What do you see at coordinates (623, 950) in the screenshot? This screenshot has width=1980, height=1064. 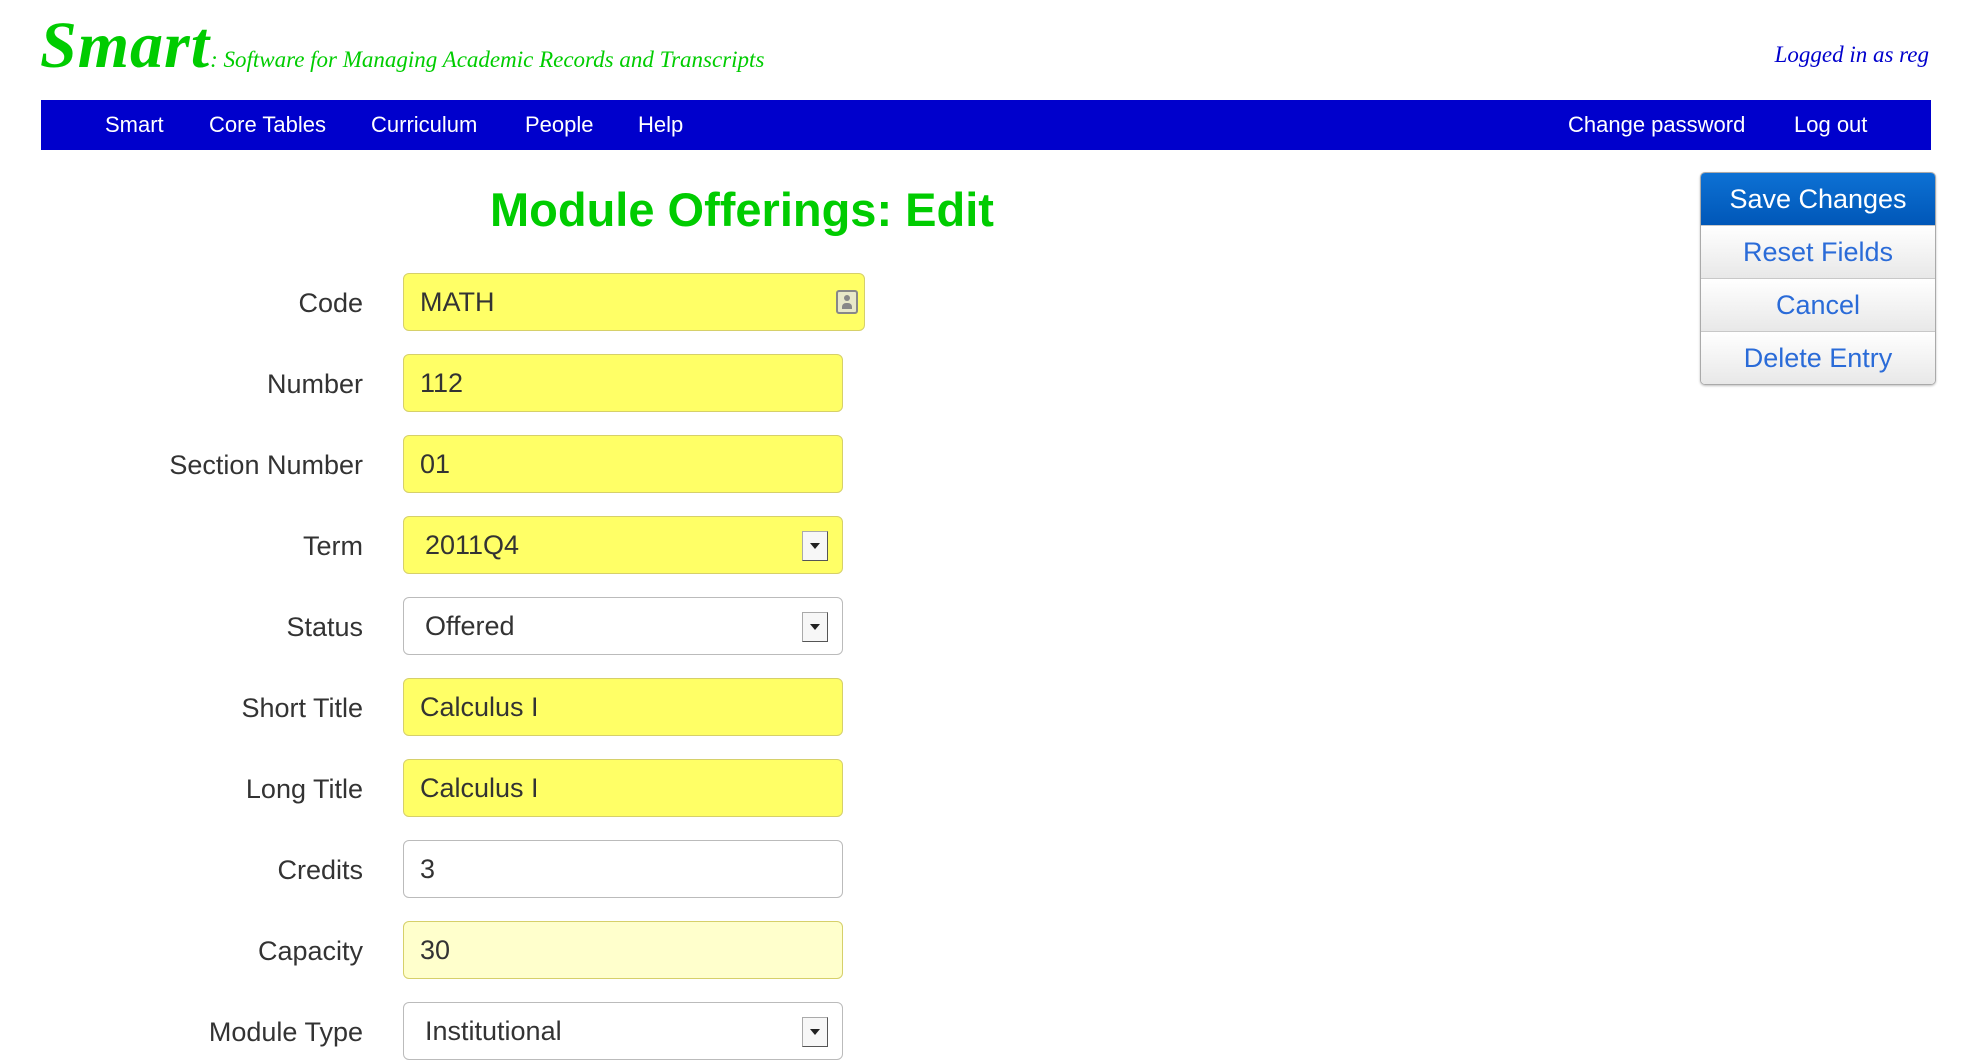 I see `capacity-field: 30` at bounding box center [623, 950].